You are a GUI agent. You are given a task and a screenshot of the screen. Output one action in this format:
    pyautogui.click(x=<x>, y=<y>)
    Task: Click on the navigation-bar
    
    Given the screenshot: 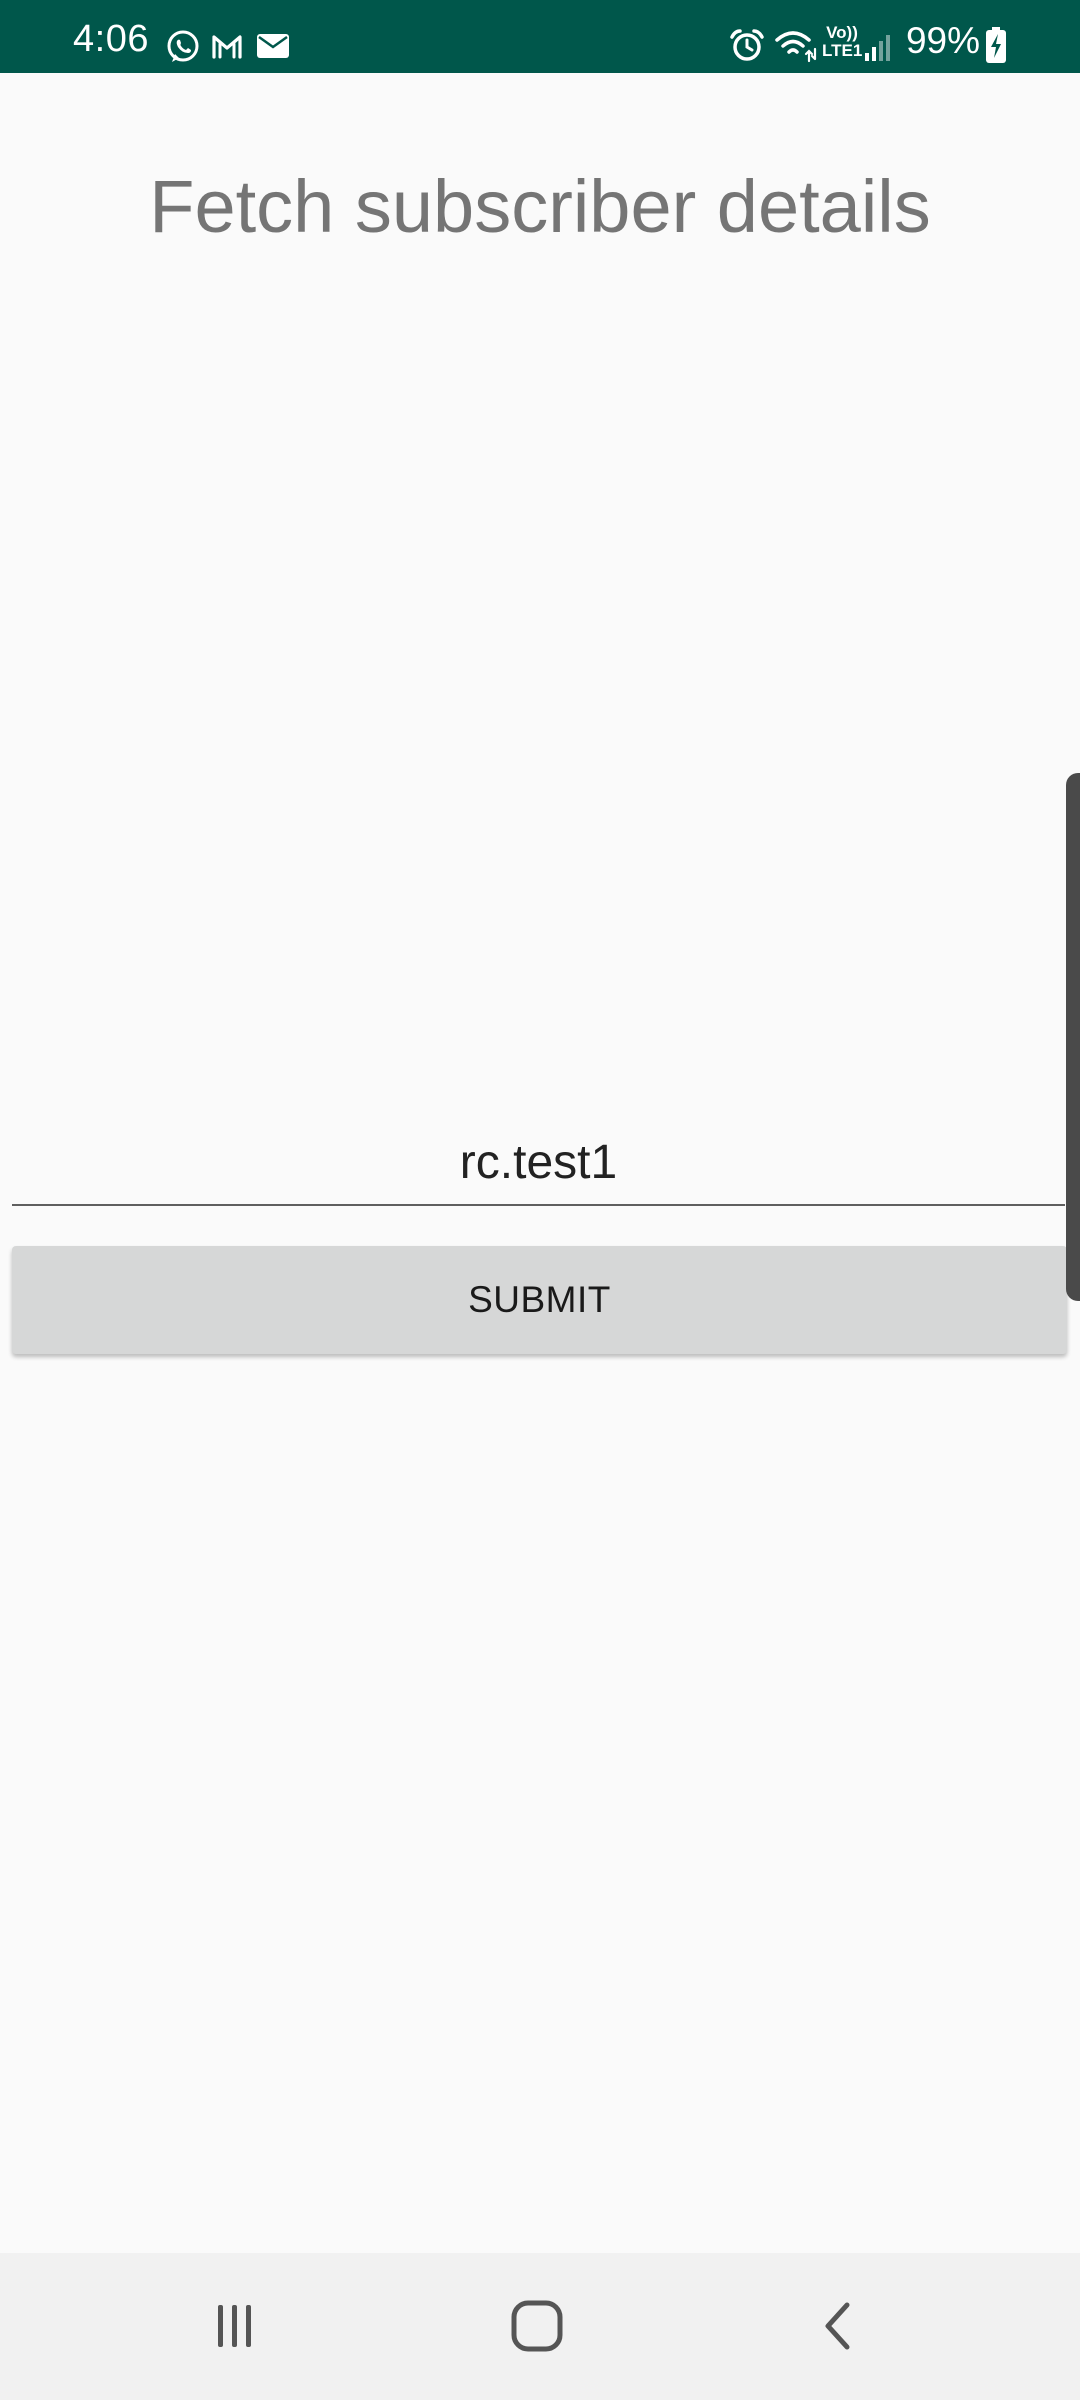 What is the action you would take?
    pyautogui.click(x=540, y=2326)
    